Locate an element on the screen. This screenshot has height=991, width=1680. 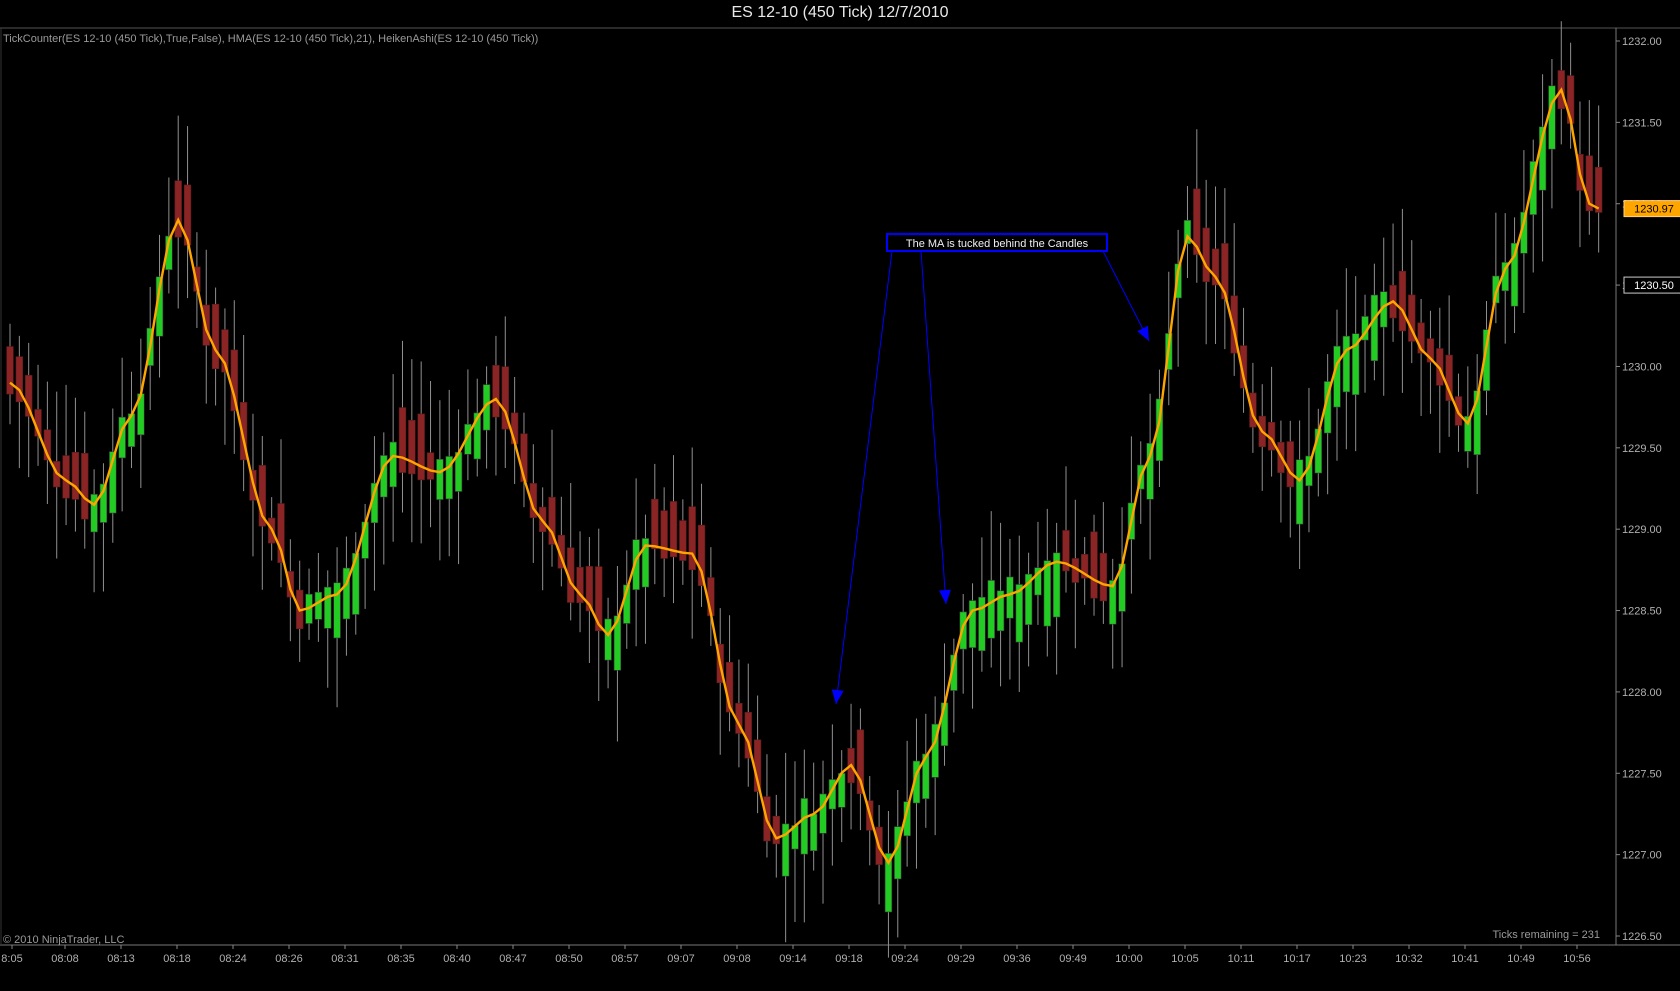
x-tick-label: 10:49 is located at coordinates (1521, 959).